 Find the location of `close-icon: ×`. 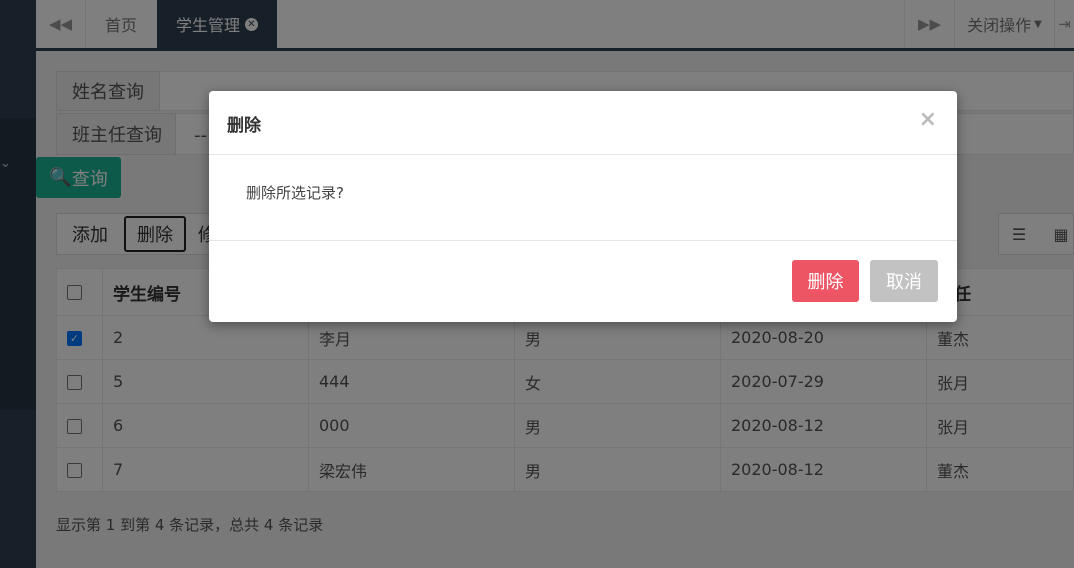

close-icon: × is located at coordinates (928, 119).